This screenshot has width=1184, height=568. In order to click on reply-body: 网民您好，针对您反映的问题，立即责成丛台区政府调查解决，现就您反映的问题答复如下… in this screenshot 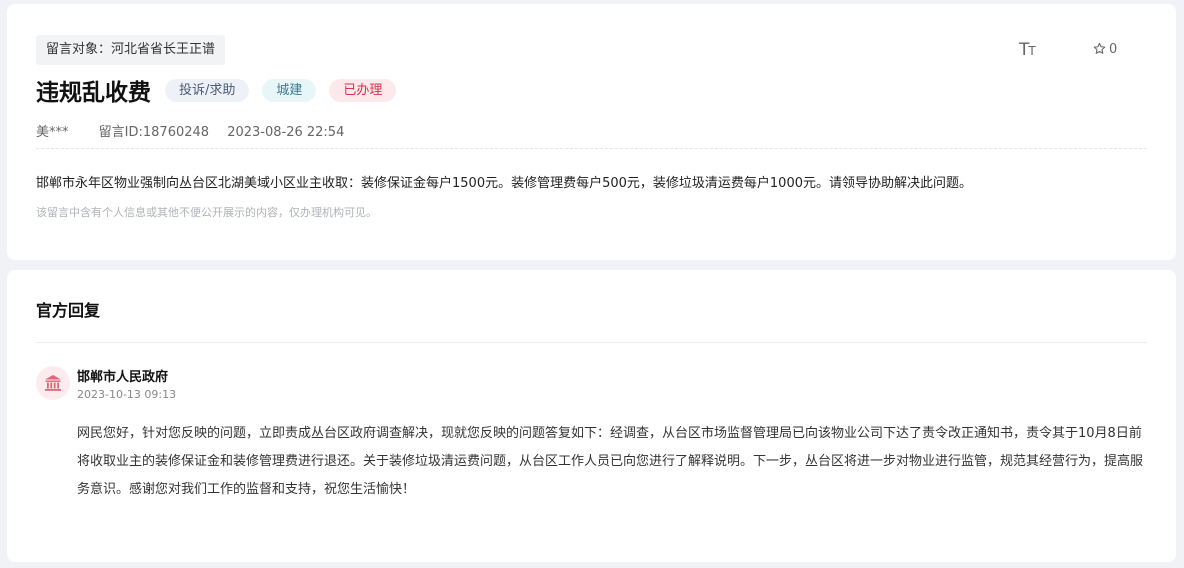, I will do `click(610, 461)`.